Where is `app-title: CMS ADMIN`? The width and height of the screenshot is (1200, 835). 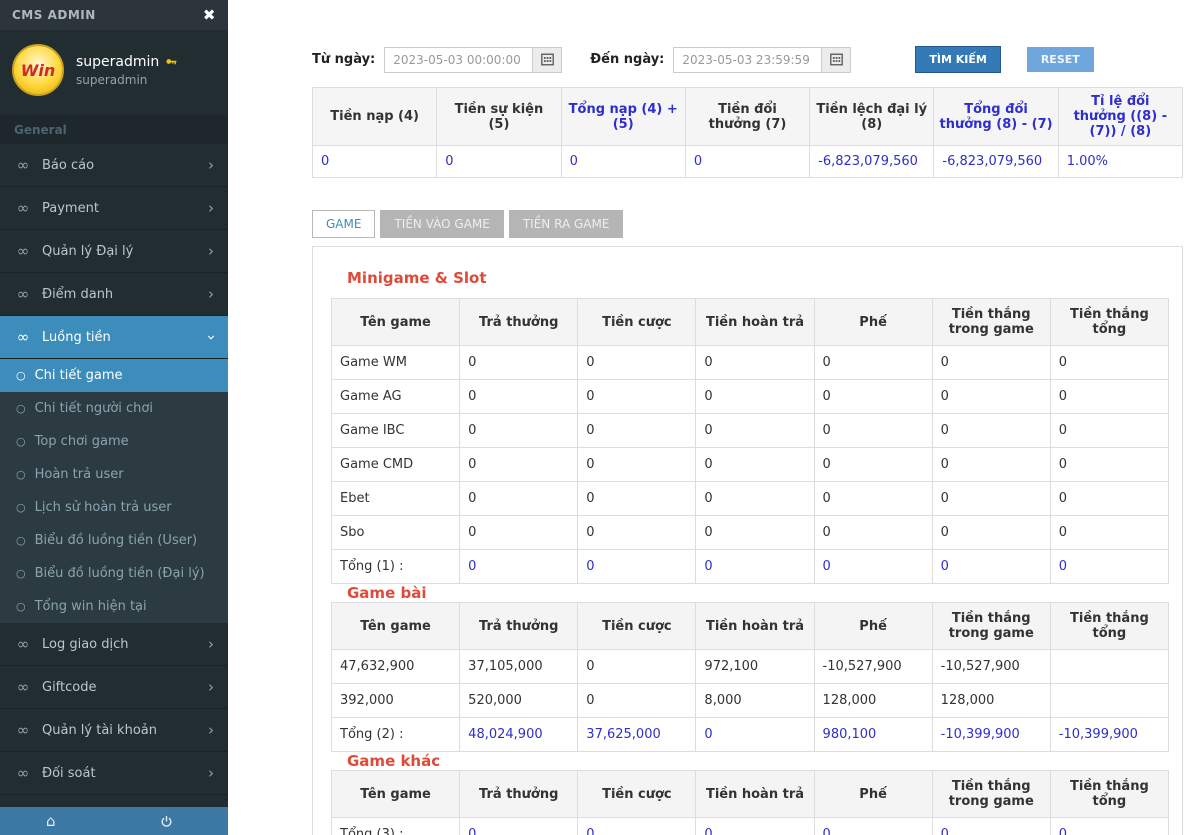
app-title: CMS ADMIN is located at coordinates (54, 15).